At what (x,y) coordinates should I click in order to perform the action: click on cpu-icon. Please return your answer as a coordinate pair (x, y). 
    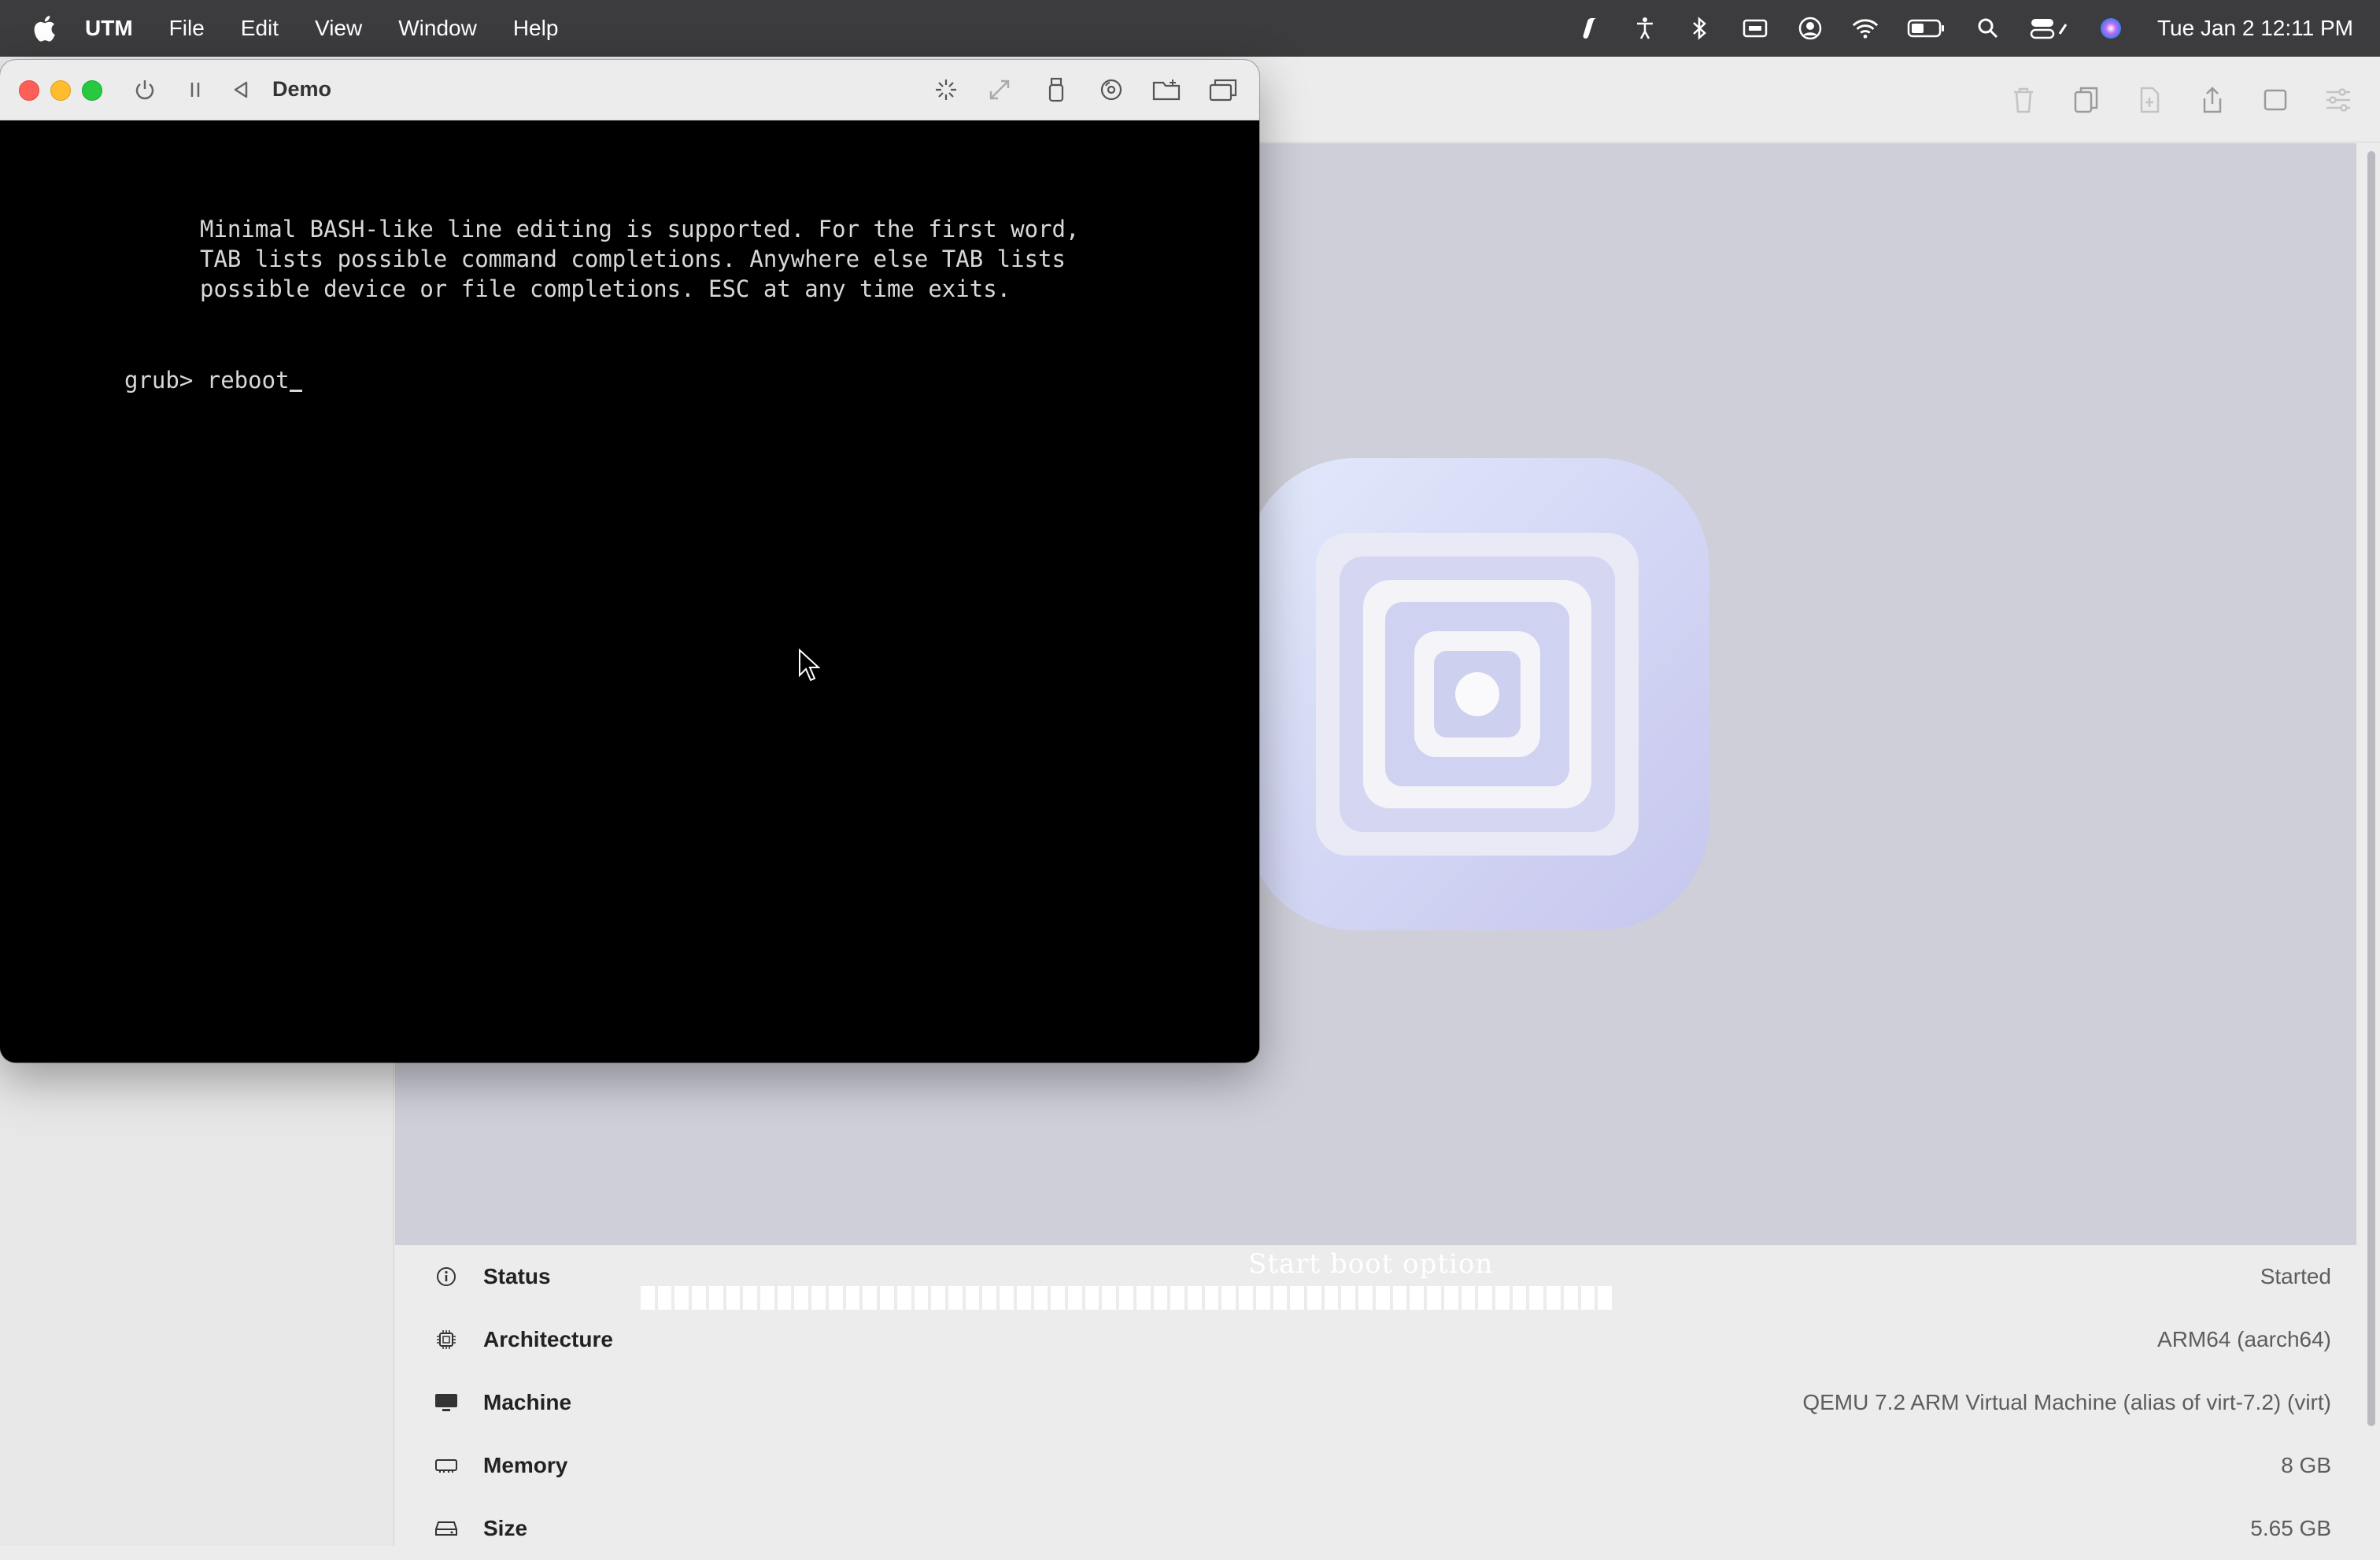
    Looking at the image, I should click on (446, 1339).